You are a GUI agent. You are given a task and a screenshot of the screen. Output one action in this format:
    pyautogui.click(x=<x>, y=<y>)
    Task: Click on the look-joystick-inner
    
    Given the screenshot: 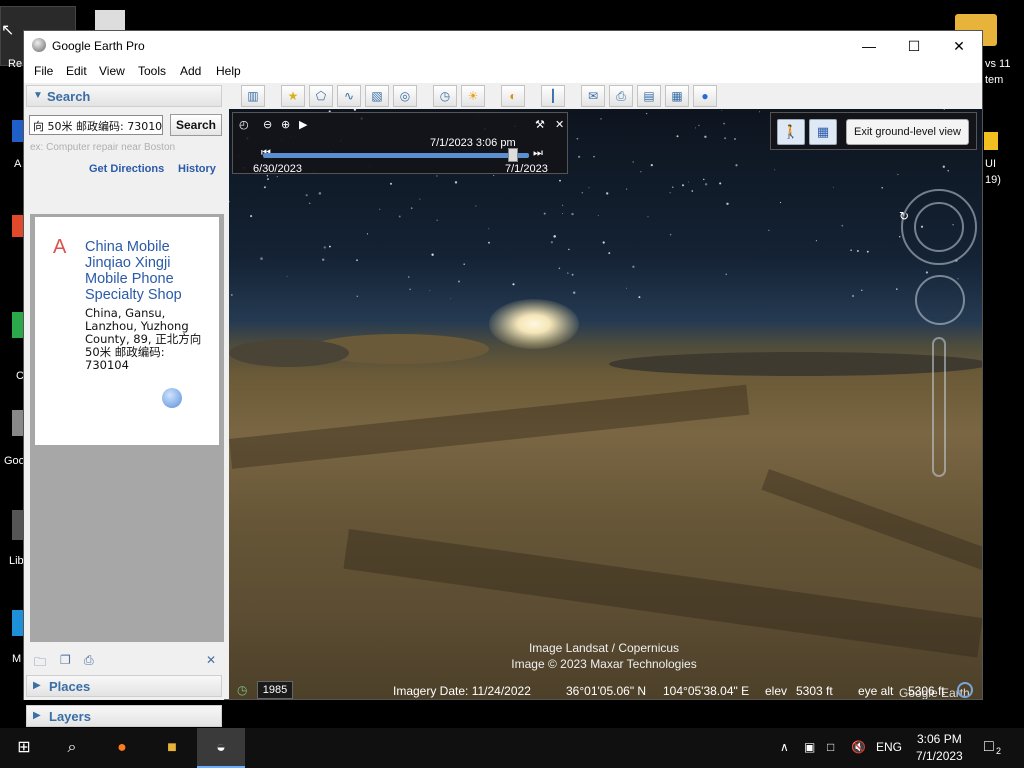 What is the action you would take?
    pyautogui.click(x=939, y=227)
    